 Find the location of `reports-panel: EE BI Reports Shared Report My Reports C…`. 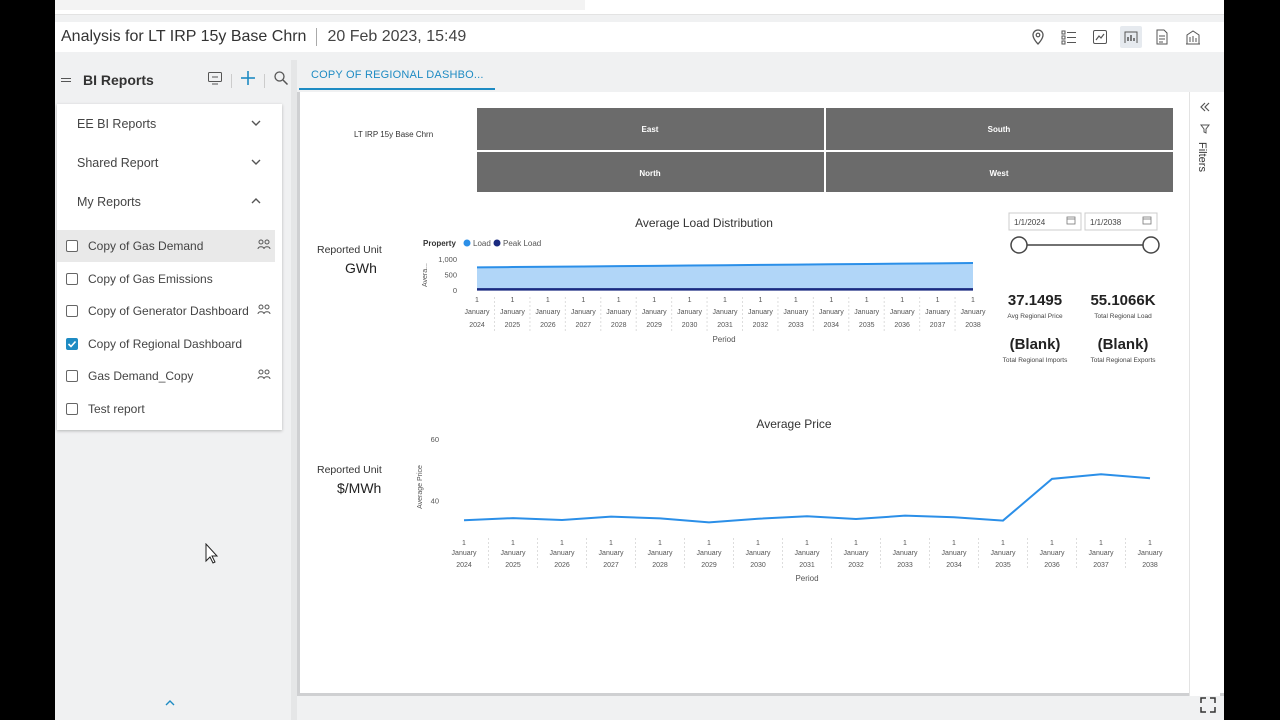

reports-panel: EE BI Reports Shared Report My Reports C… is located at coordinates (169, 267).